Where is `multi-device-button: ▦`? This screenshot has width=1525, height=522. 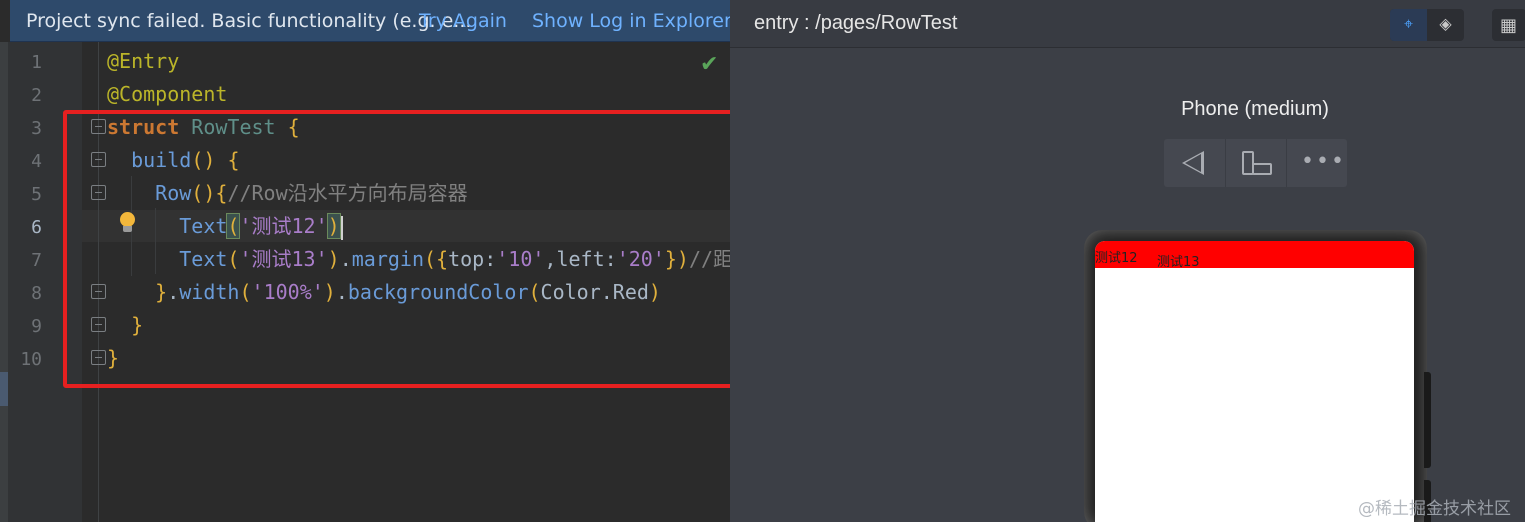
multi-device-button: ▦ is located at coordinates (1508, 25).